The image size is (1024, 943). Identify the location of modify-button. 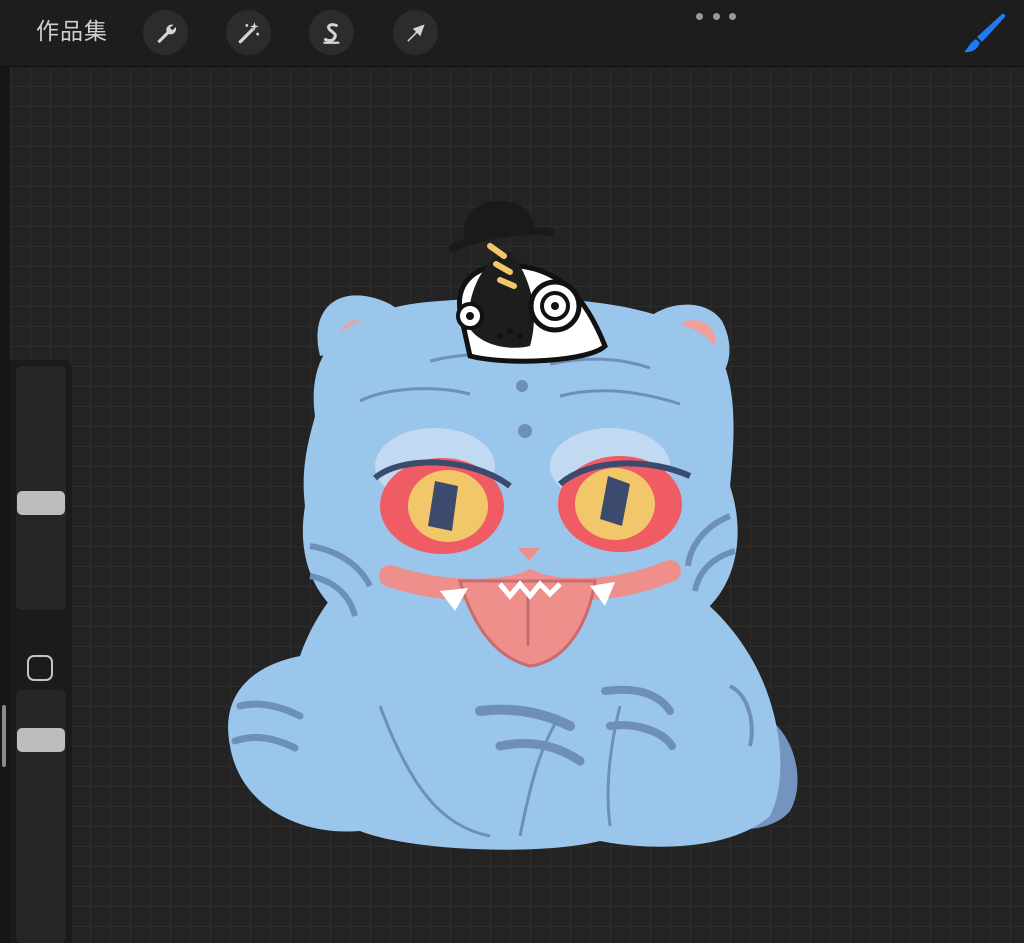
(40, 668).